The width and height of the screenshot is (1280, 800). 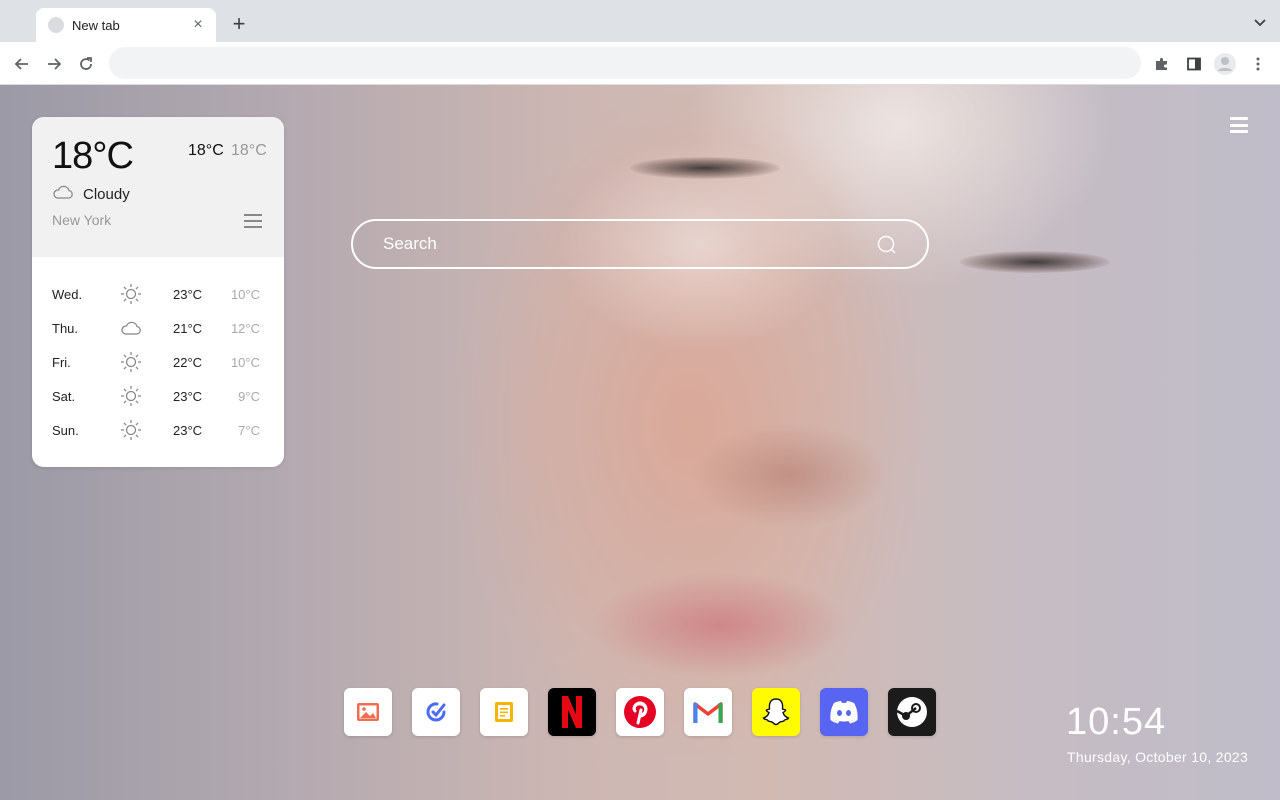 I want to click on side-panel-button, so click(x=1194, y=64).